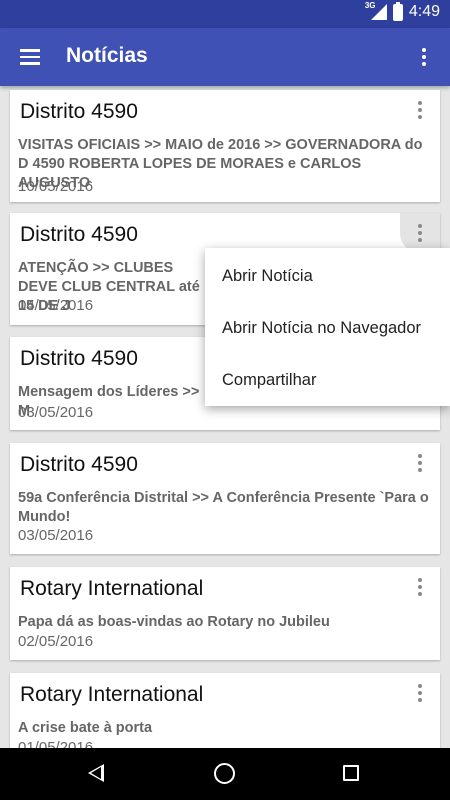  I want to click on status-time: 4:49, so click(424, 11).